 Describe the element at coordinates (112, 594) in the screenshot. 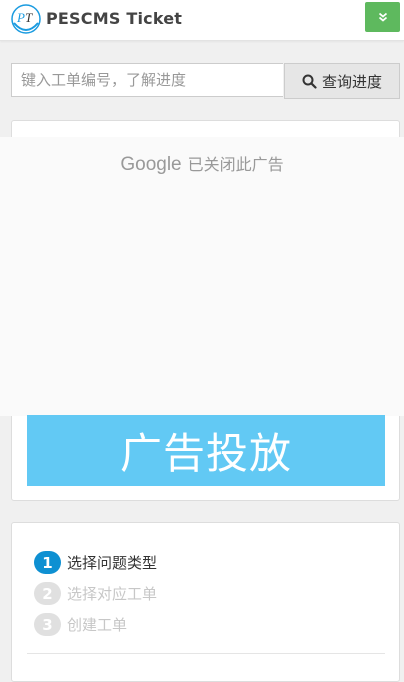

I see `step-label: 选择对应工单` at that location.